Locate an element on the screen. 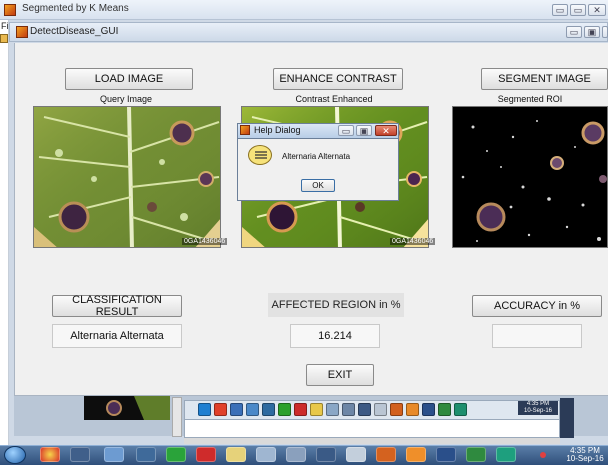 Image resolution: width=608 pixels, height=465 pixels. dialog-minimize-button: ▭ is located at coordinates (346, 130).